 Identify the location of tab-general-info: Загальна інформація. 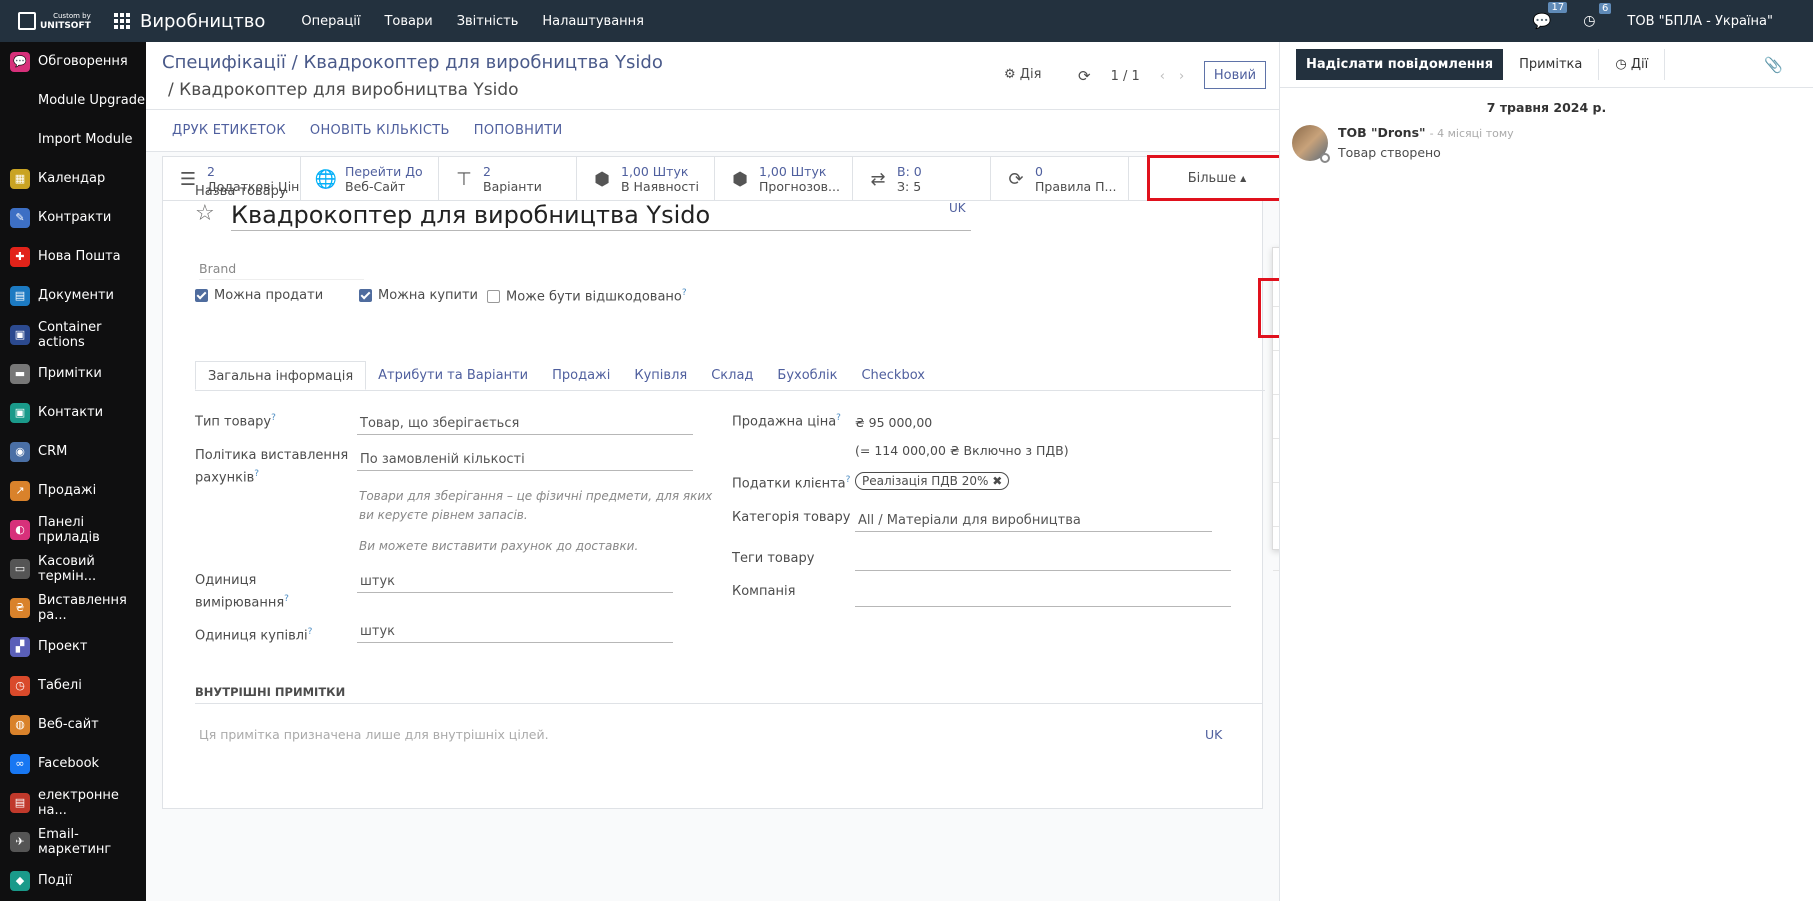
(281, 375).